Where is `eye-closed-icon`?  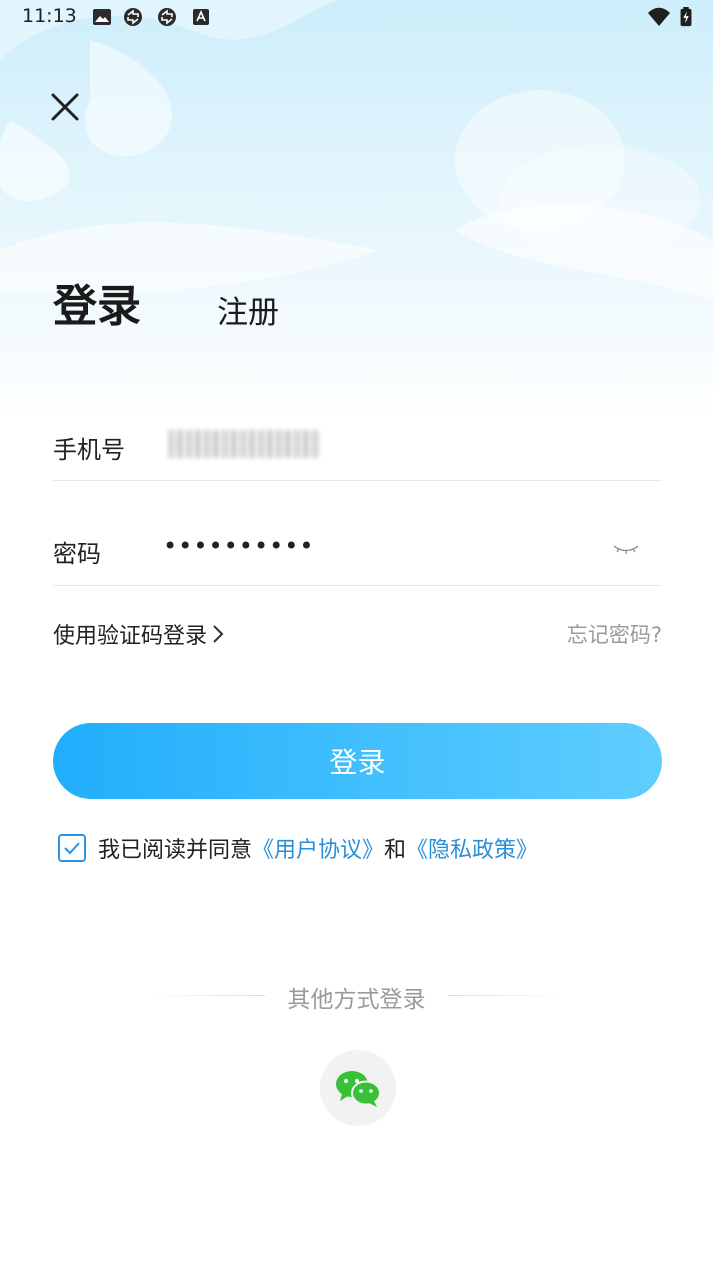
eye-closed-icon is located at coordinates (626, 548).